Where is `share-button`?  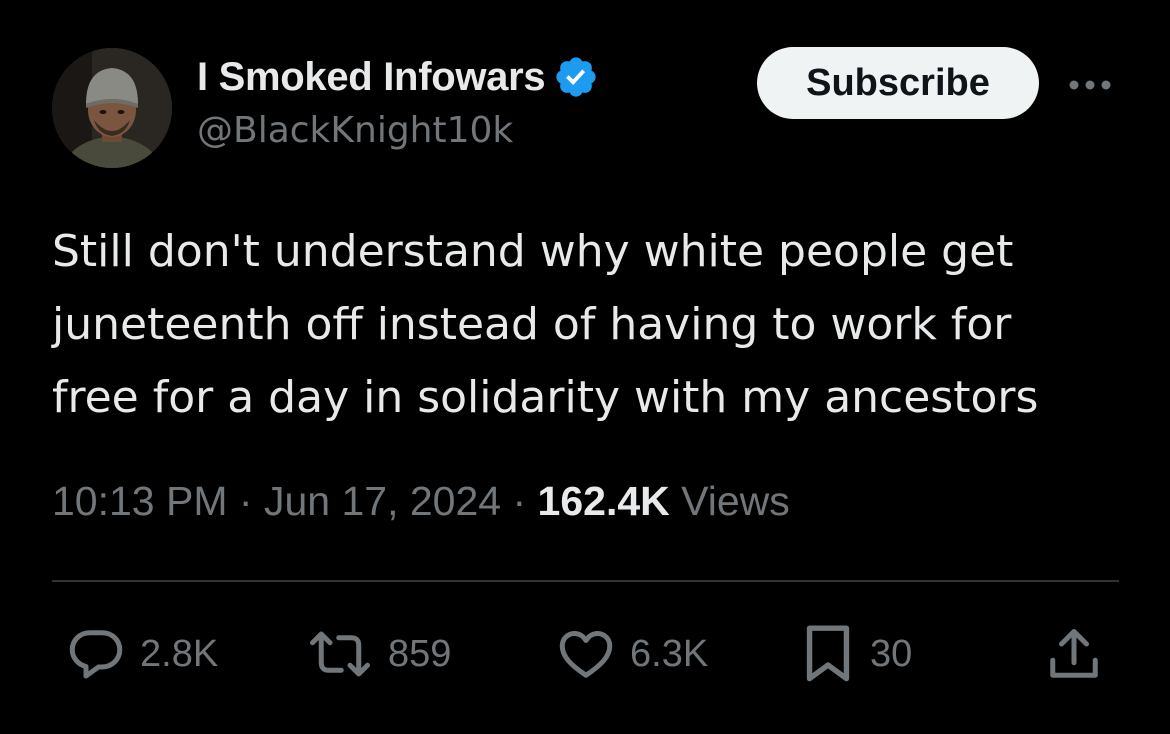
share-button is located at coordinates (1074, 654).